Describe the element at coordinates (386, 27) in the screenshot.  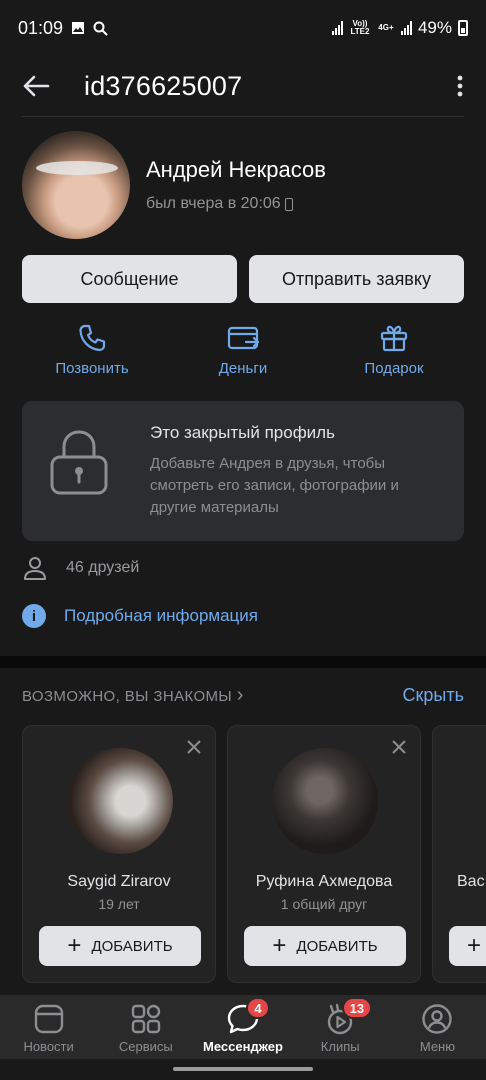
I see `network-type: 4G+` at that location.